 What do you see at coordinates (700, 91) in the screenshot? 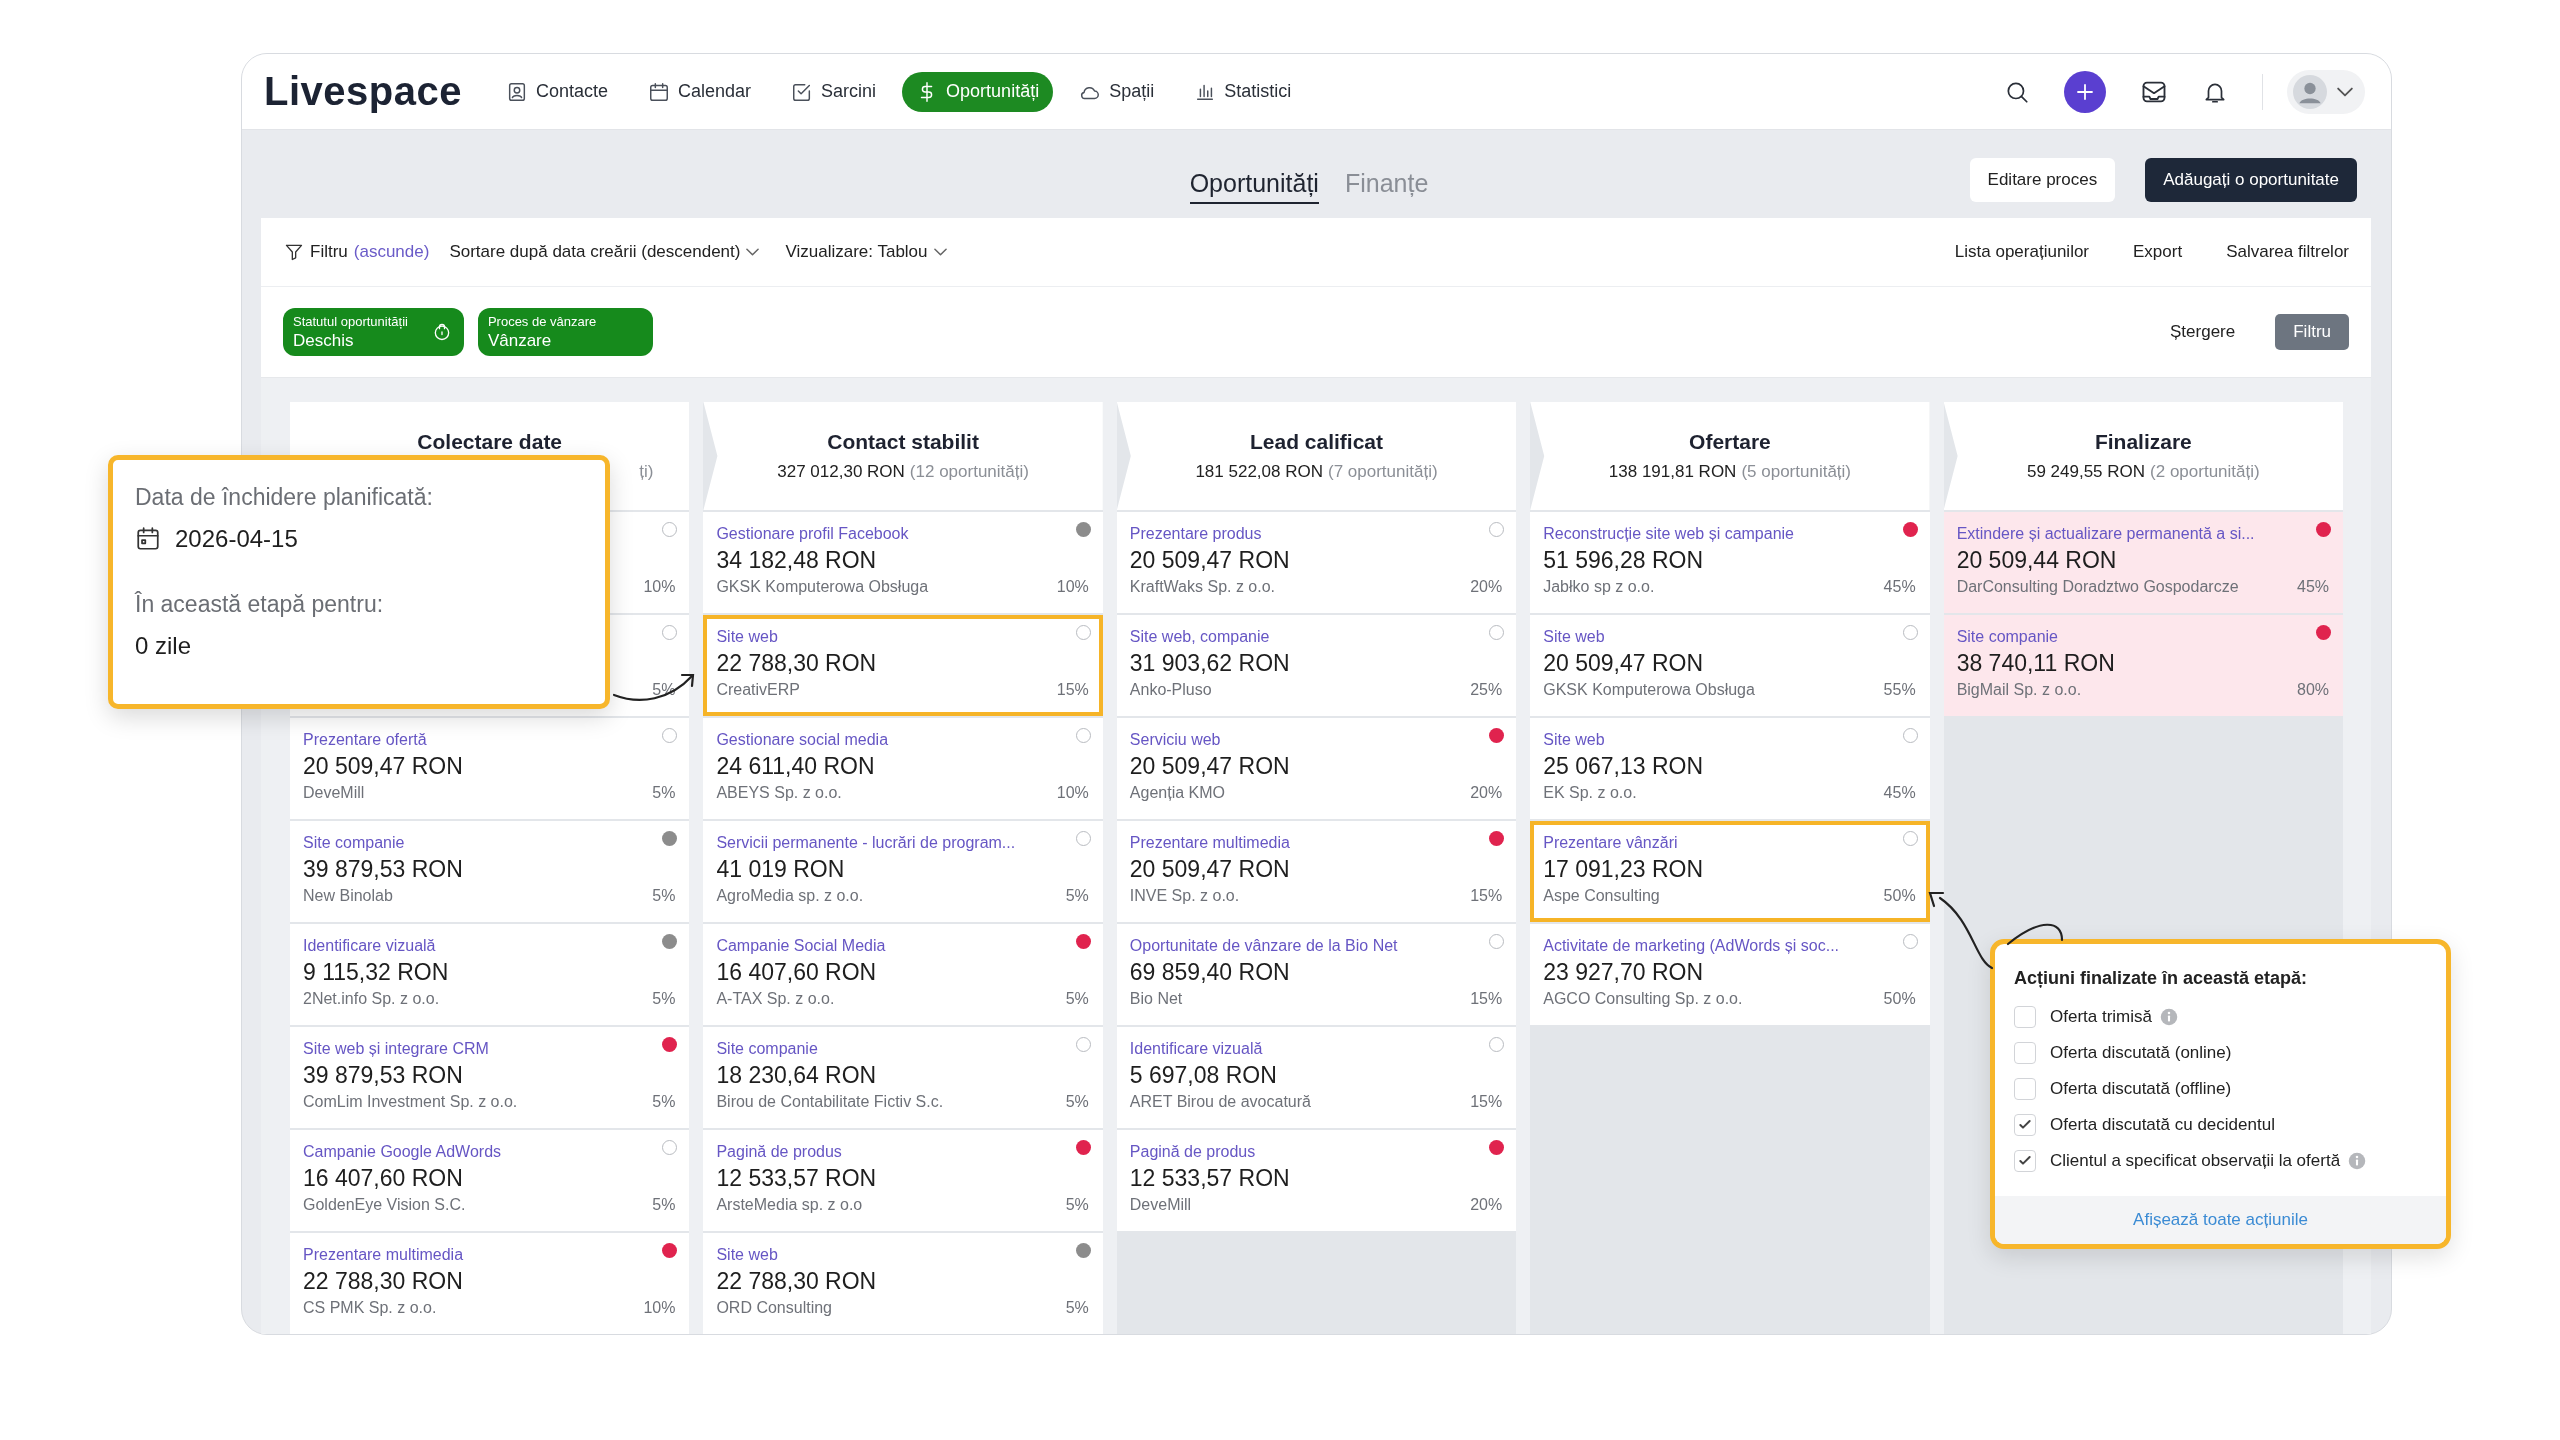
I see `nav-item: Calendar` at bounding box center [700, 91].